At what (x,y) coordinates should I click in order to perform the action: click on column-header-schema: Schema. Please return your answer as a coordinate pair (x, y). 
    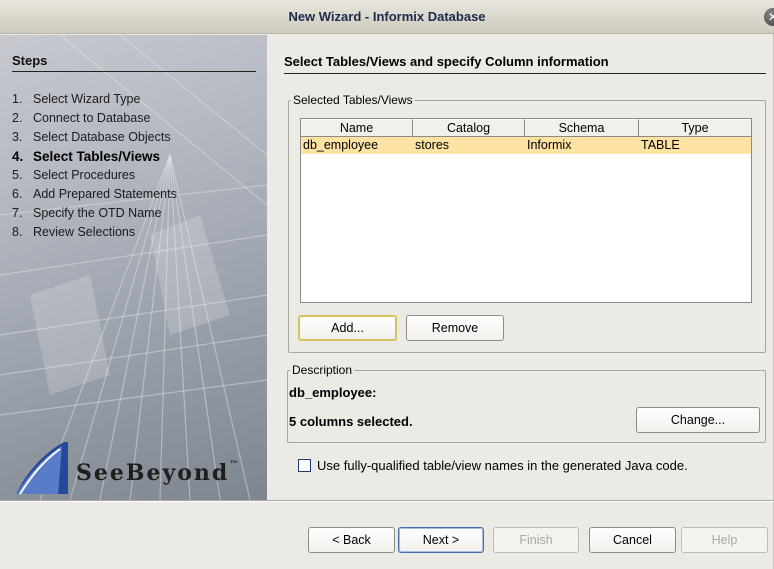
    Looking at the image, I should click on (582, 128).